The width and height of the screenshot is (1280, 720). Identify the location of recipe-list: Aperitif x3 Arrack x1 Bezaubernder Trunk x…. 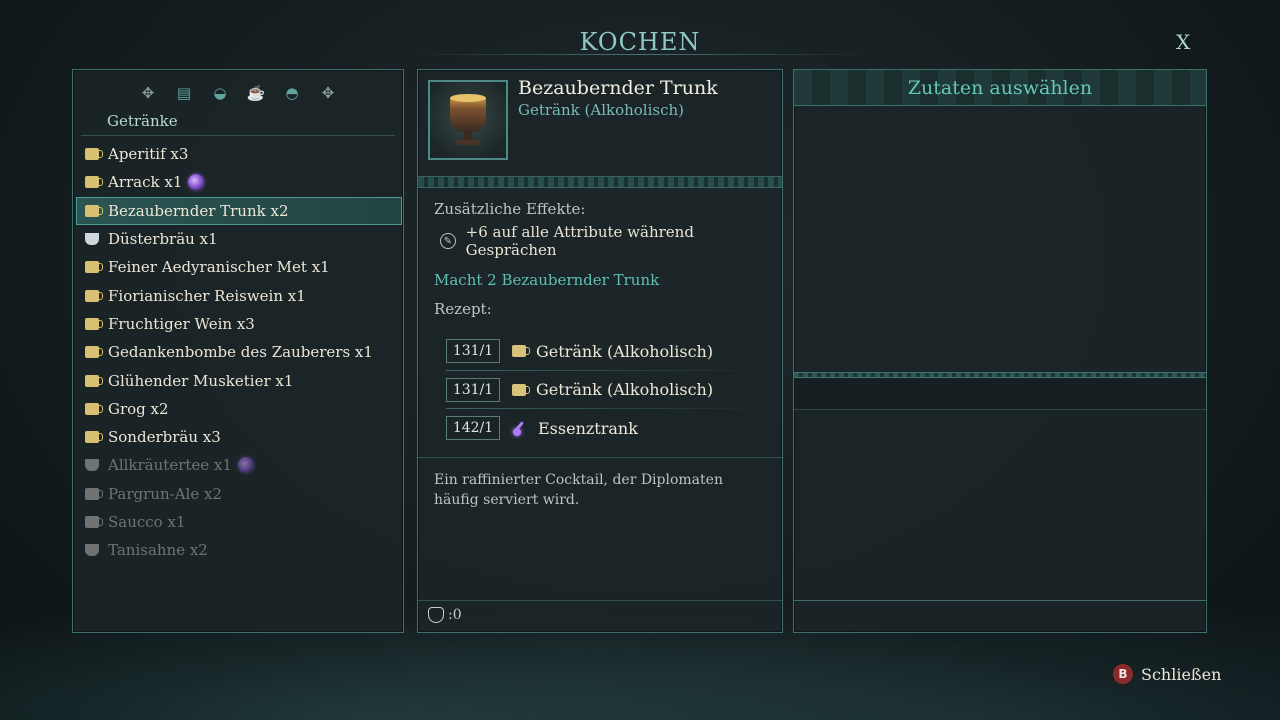
(239, 352).